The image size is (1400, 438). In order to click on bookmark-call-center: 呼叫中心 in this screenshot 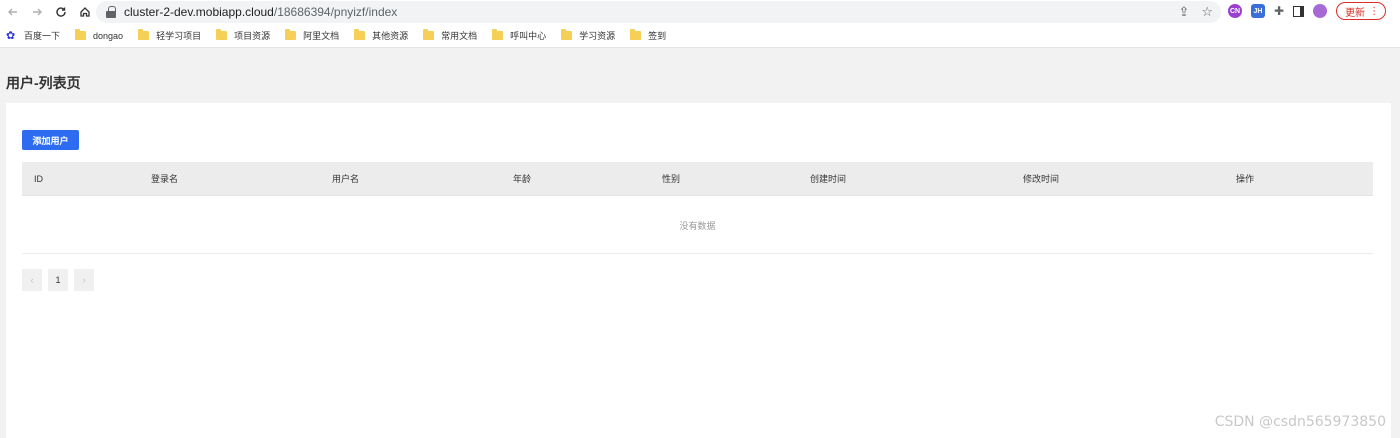, I will do `click(519, 35)`.